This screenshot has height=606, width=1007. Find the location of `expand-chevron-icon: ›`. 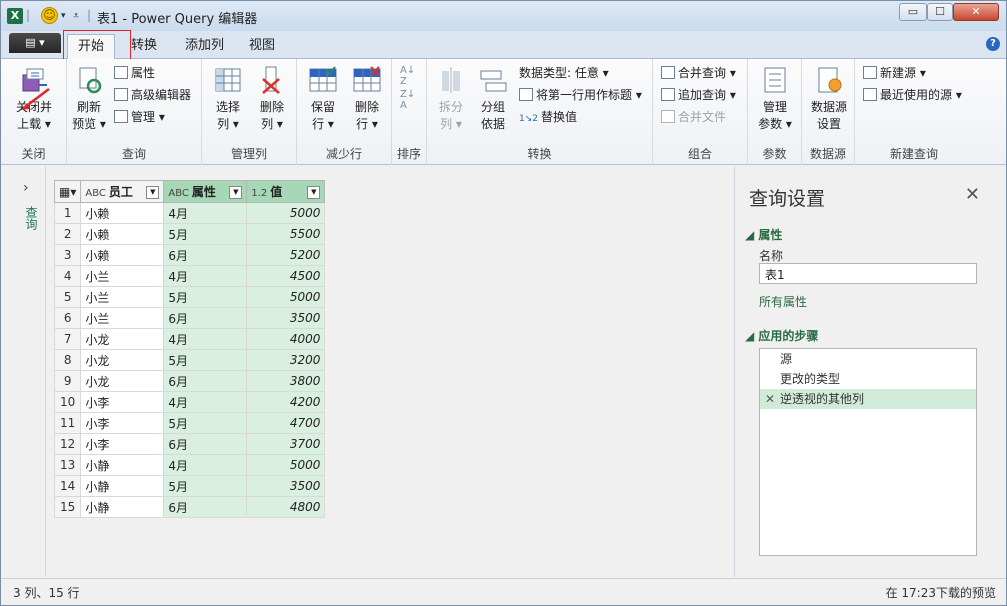

expand-chevron-icon: › is located at coordinates (26, 188).